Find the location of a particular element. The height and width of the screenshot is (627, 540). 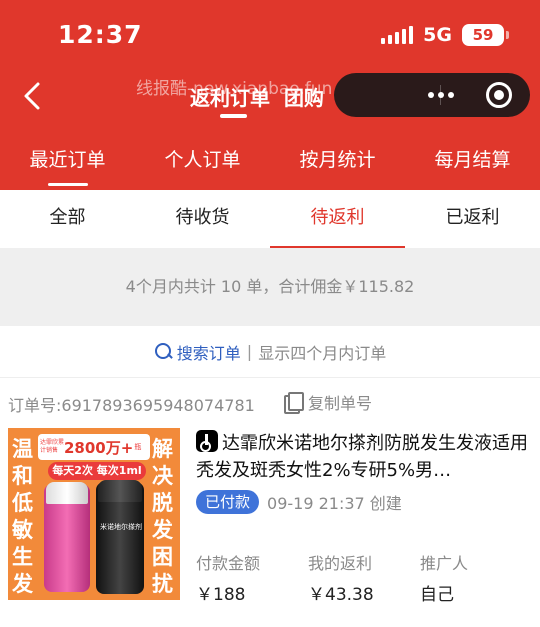

stat-label: 推广人 is located at coordinates (444, 563).